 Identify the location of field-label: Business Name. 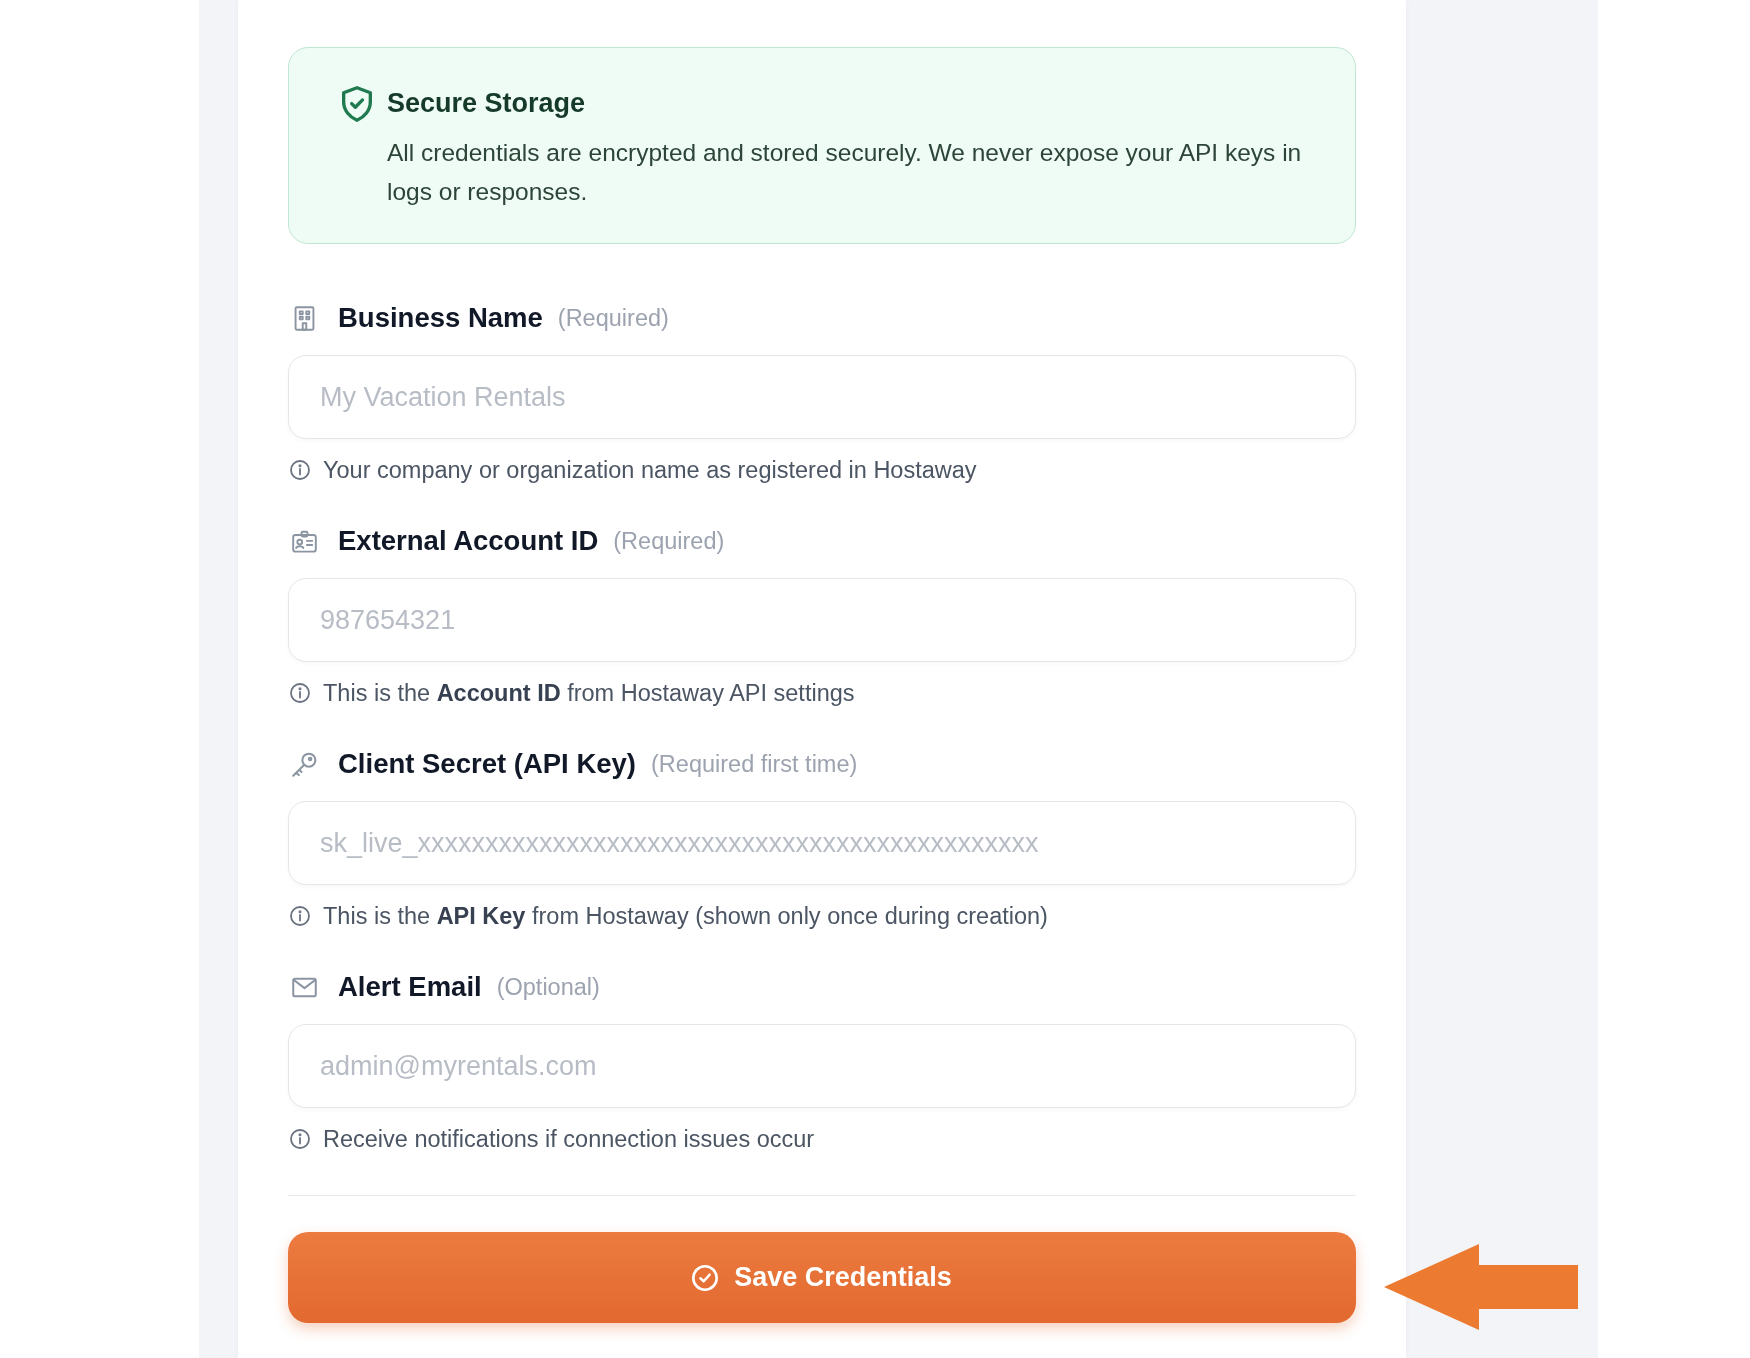
(440, 318).